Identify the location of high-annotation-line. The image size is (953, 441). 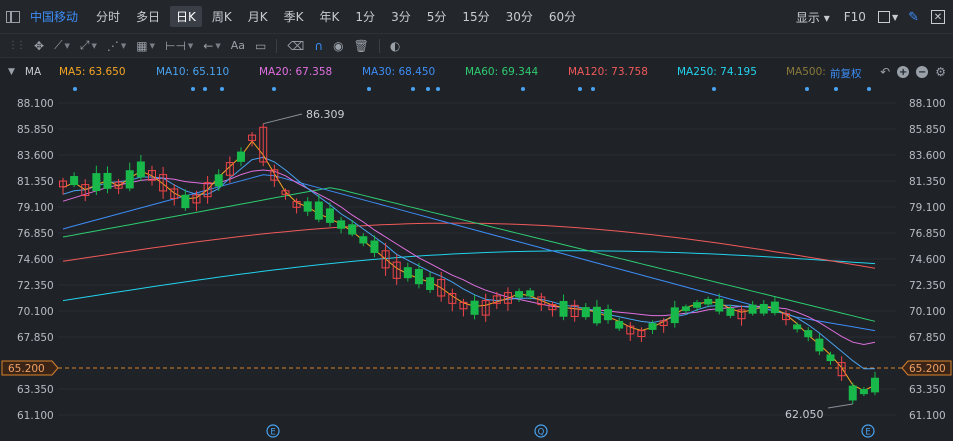
(283, 119).